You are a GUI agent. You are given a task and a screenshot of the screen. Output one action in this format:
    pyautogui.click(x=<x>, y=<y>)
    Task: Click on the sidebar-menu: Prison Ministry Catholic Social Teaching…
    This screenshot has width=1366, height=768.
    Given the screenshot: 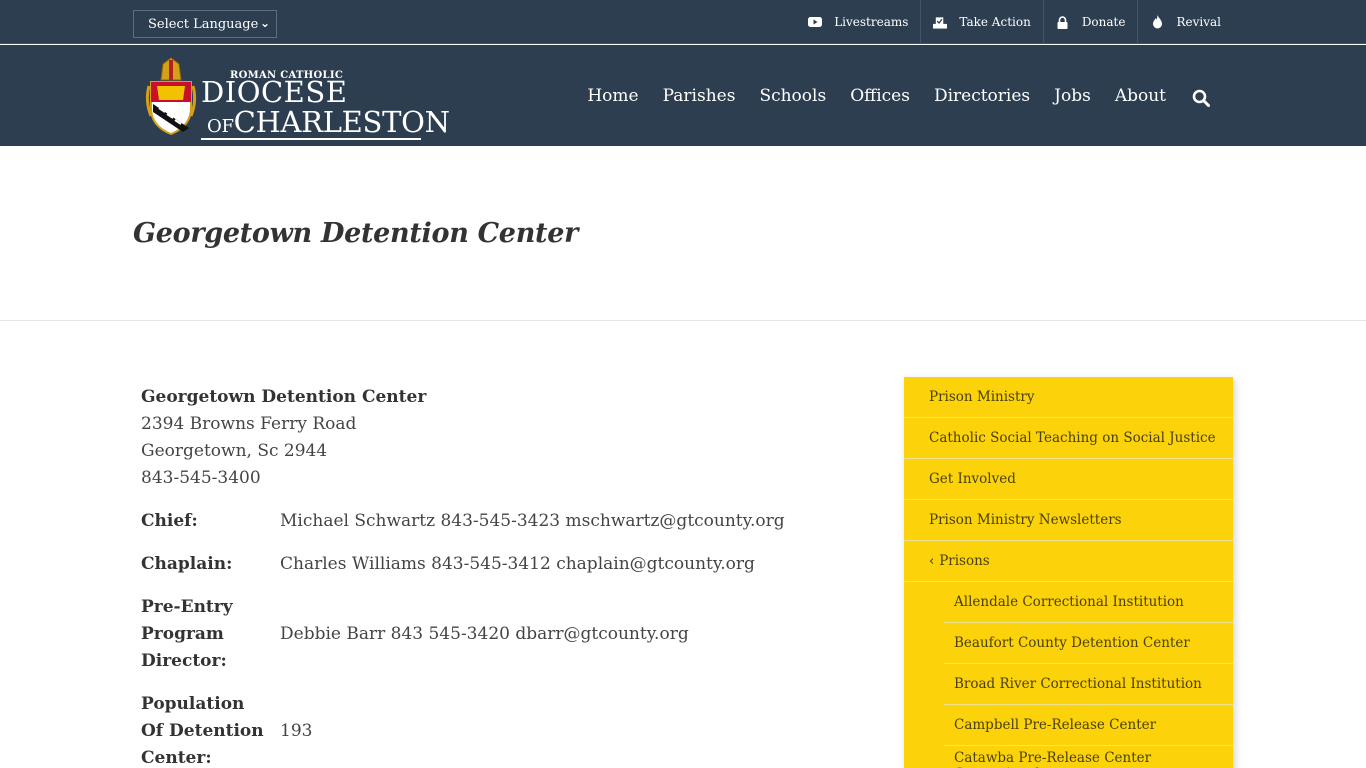 What is the action you would take?
    pyautogui.click(x=1068, y=572)
    